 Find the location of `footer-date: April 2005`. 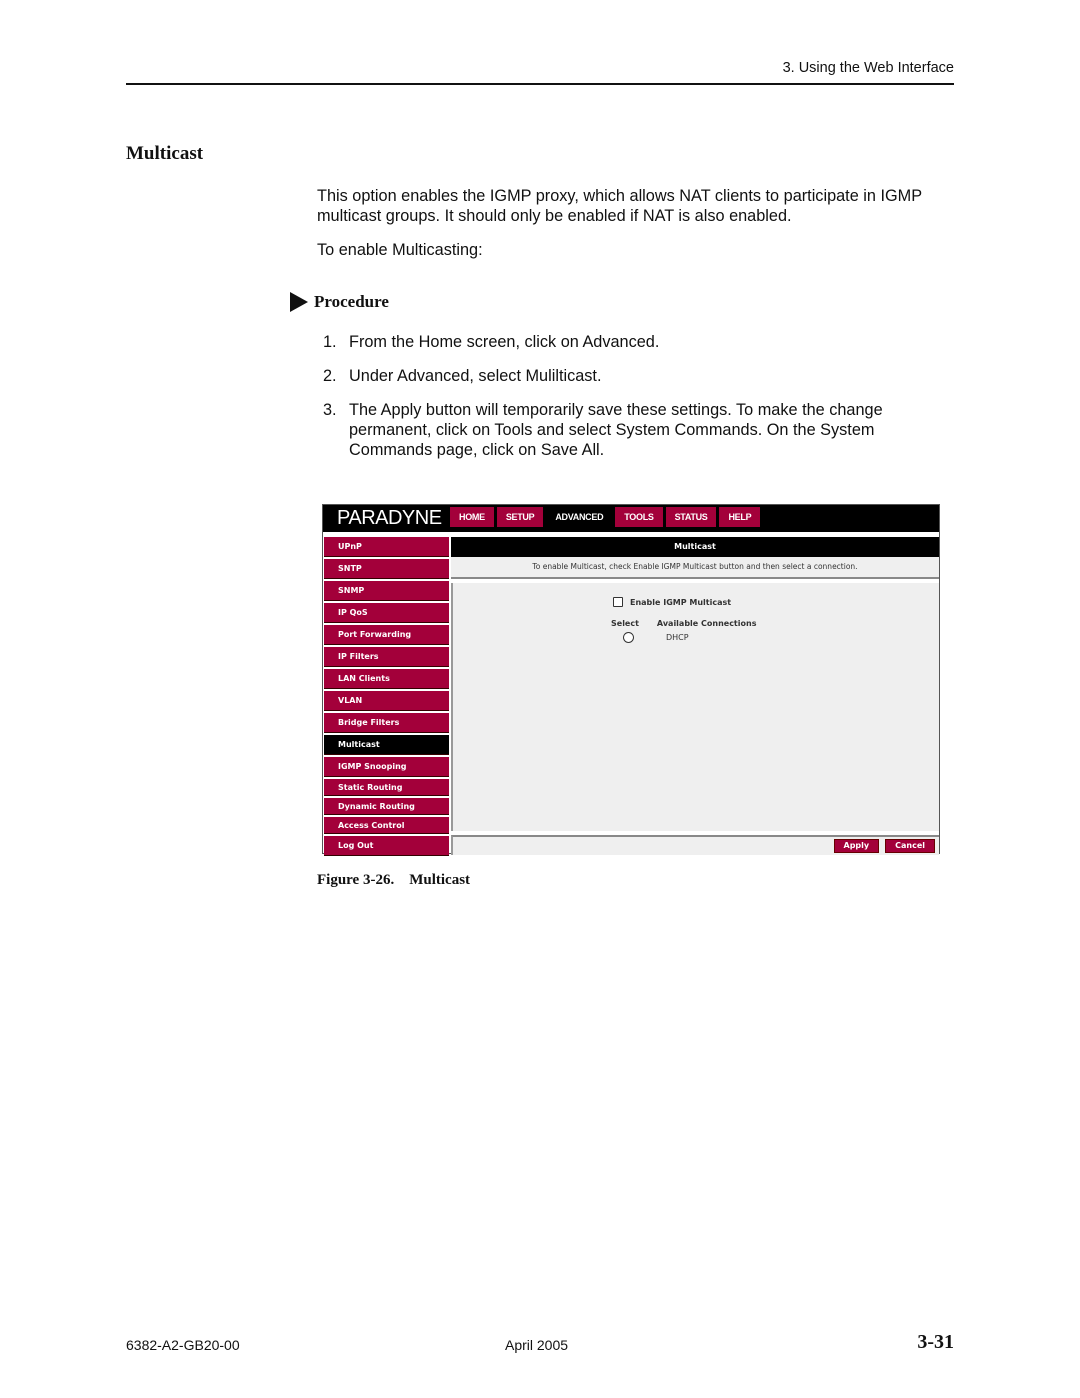

footer-date: April 2005 is located at coordinates (537, 1345).